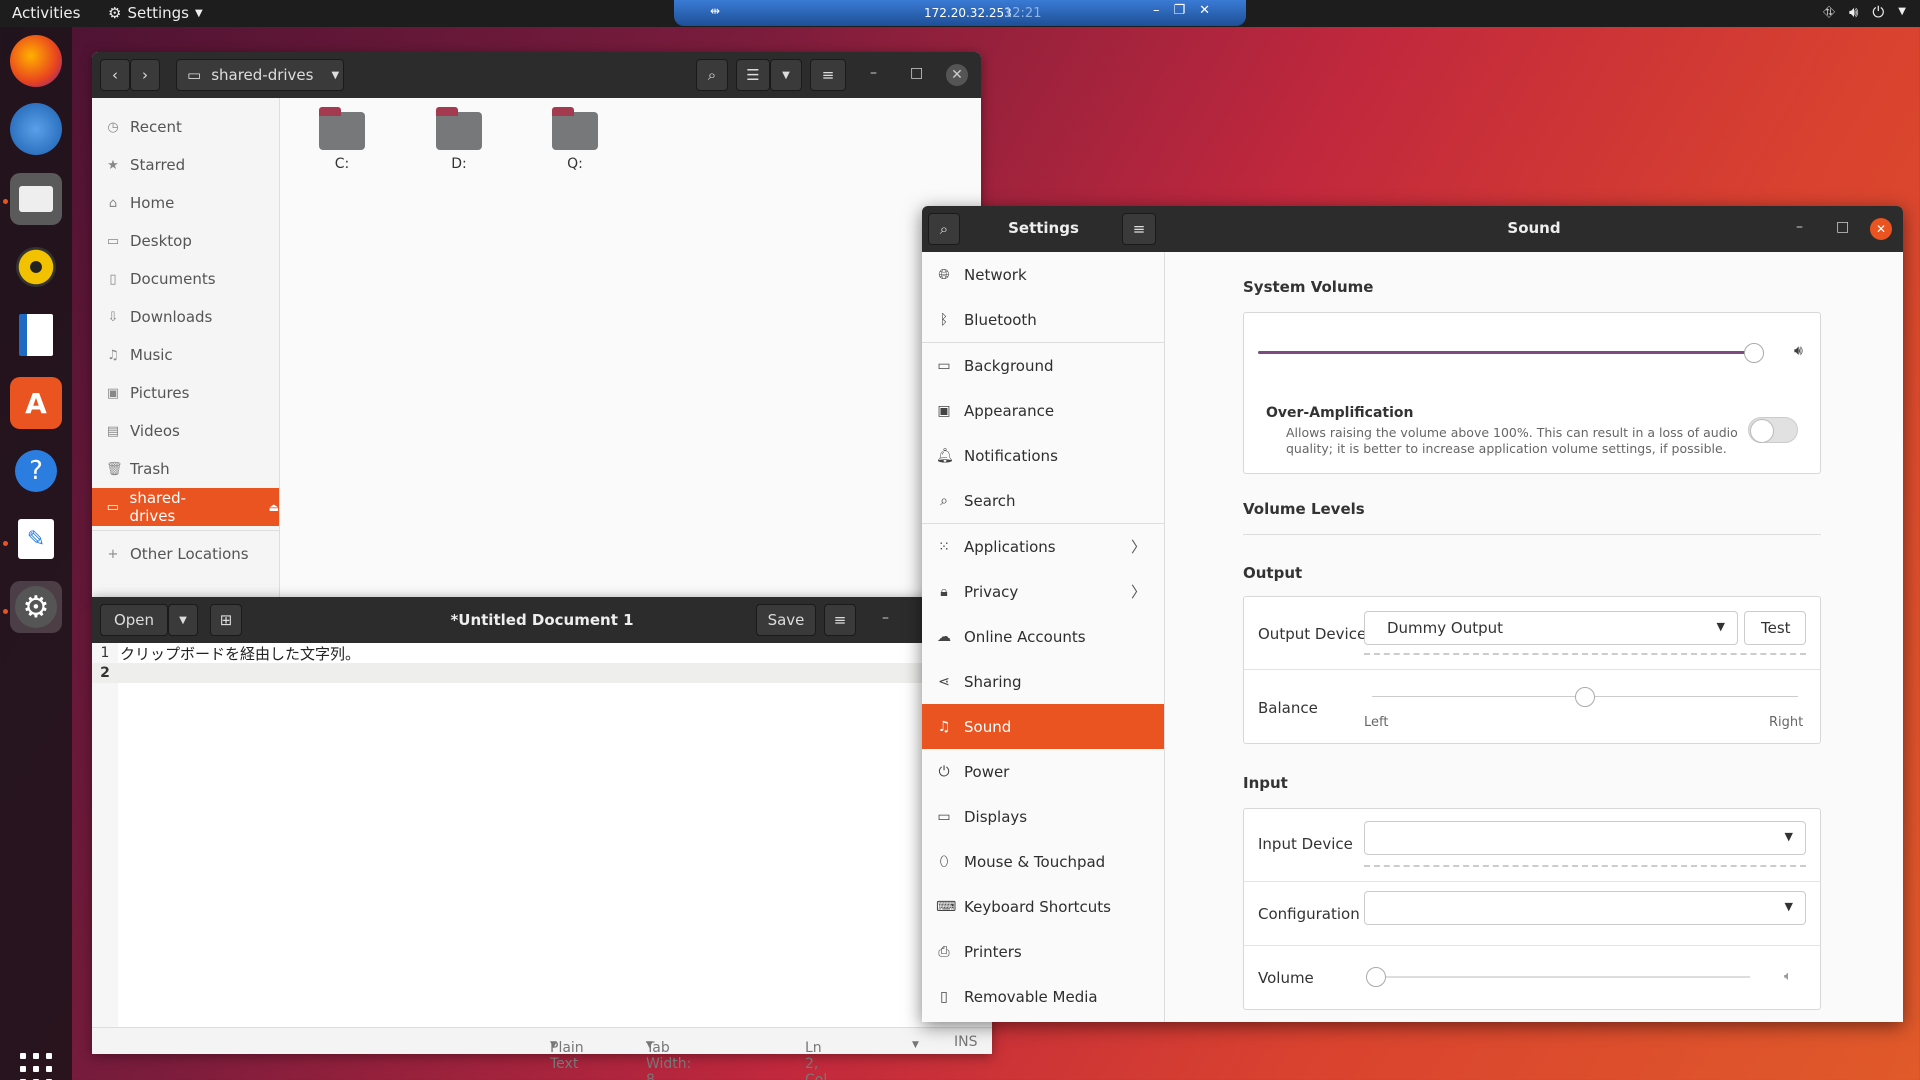 The width and height of the screenshot is (1920, 1080). What do you see at coordinates (185, 355) in the screenshot?
I see `sidebar-item-music: ♫ Music` at bounding box center [185, 355].